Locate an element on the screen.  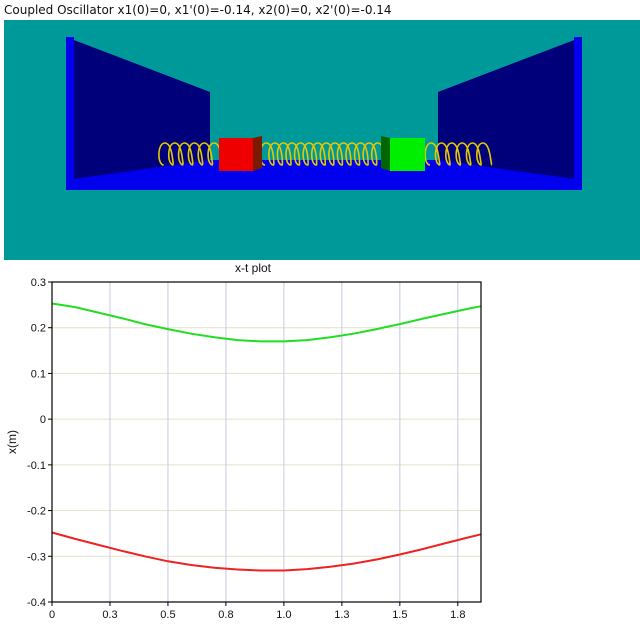
x-tick-label: 1.5 is located at coordinates (399, 615).